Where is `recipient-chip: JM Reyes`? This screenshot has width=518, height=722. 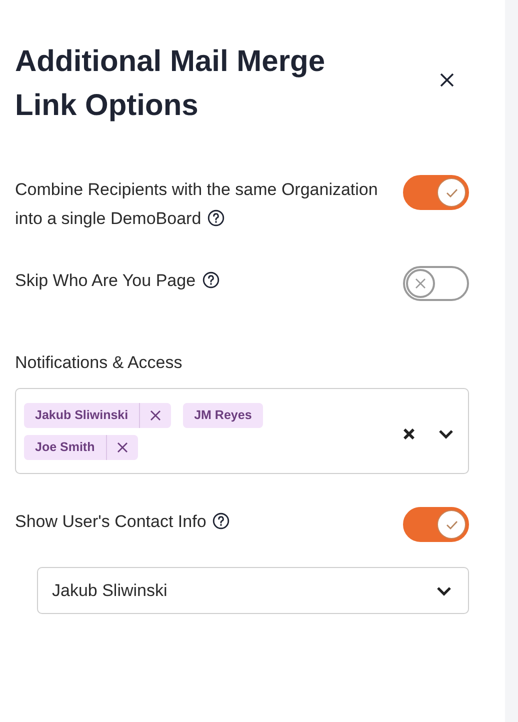
recipient-chip: JM Reyes is located at coordinates (223, 415).